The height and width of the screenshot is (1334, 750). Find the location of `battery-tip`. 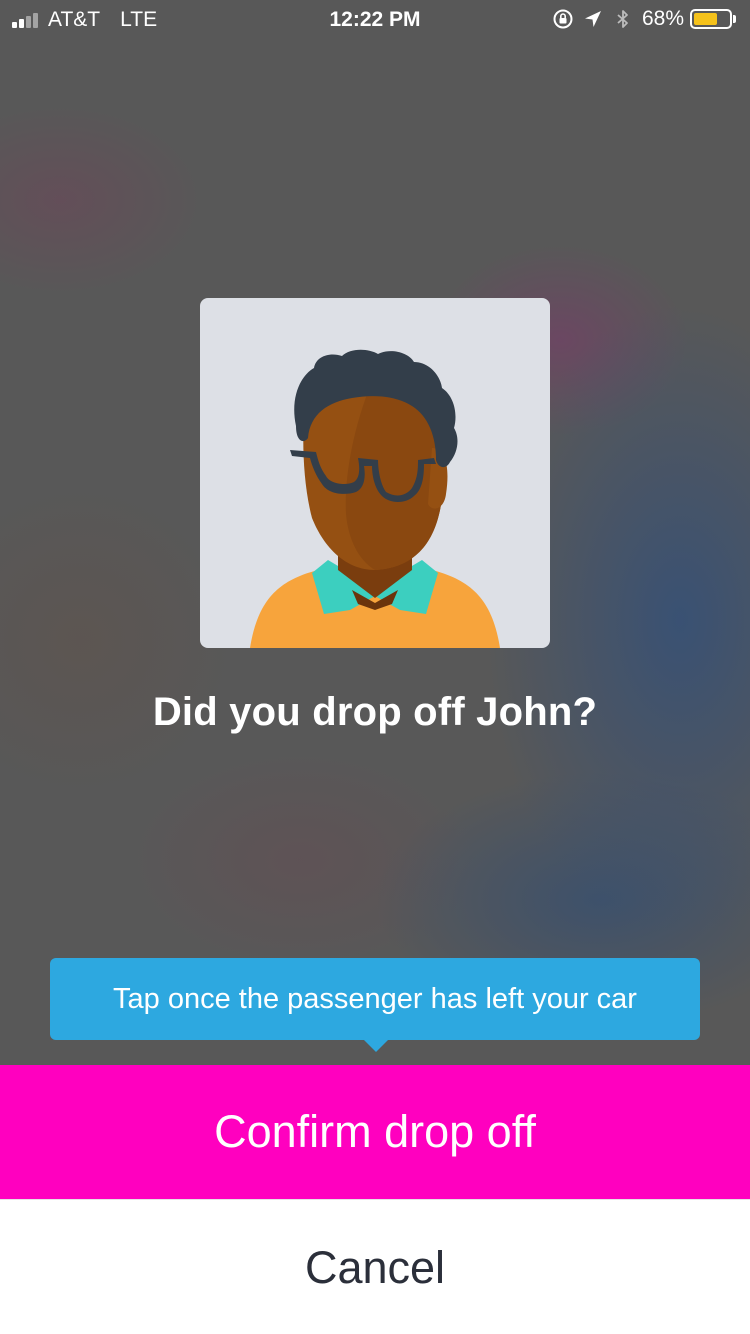

battery-tip is located at coordinates (734, 19).